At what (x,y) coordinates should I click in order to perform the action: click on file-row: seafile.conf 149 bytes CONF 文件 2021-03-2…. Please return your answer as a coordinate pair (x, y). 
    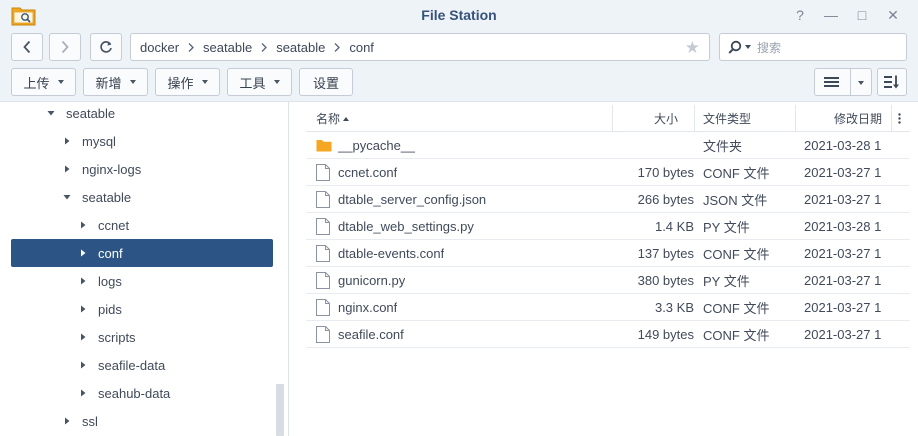
    Looking at the image, I should click on (608, 334).